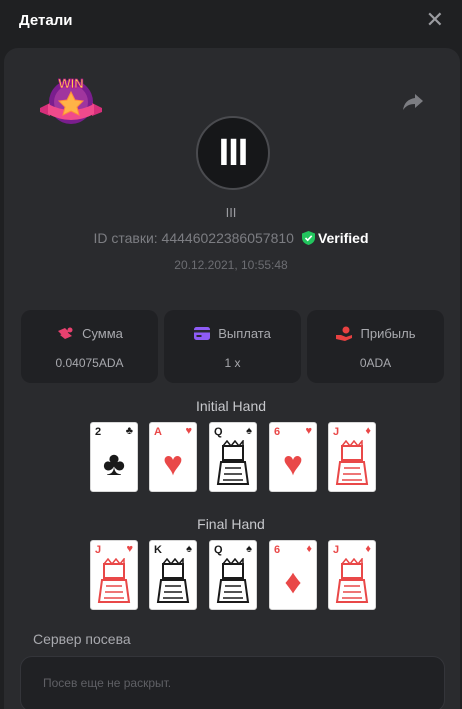 This screenshot has height=709, width=462. Describe the element at coordinates (308, 238) in the screenshot. I see `shield-check-icon` at that location.